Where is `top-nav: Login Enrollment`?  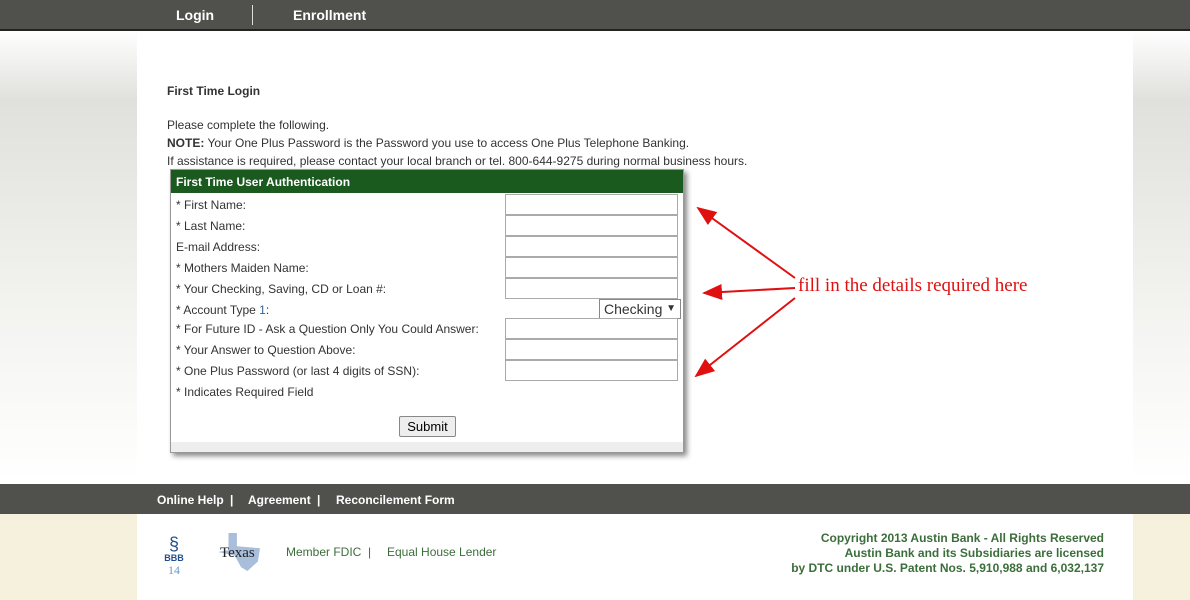 top-nav: Login Enrollment is located at coordinates (595, 15).